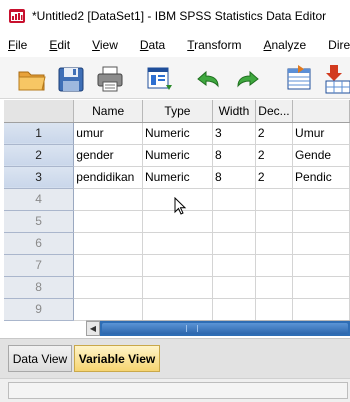 The height and width of the screenshot is (402, 350). I want to click on row-number: 6, so click(39, 243).